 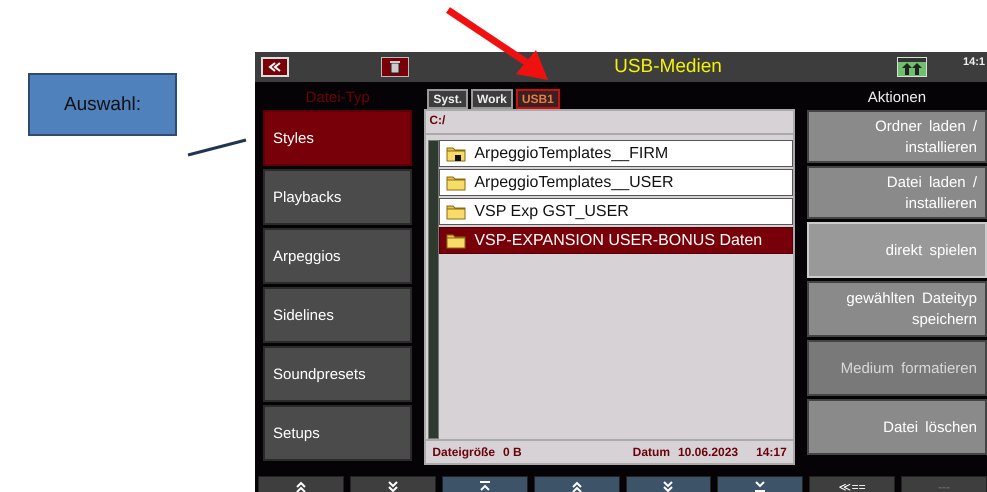 I want to click on source-tab: Syst., so click(x=447, y=99).